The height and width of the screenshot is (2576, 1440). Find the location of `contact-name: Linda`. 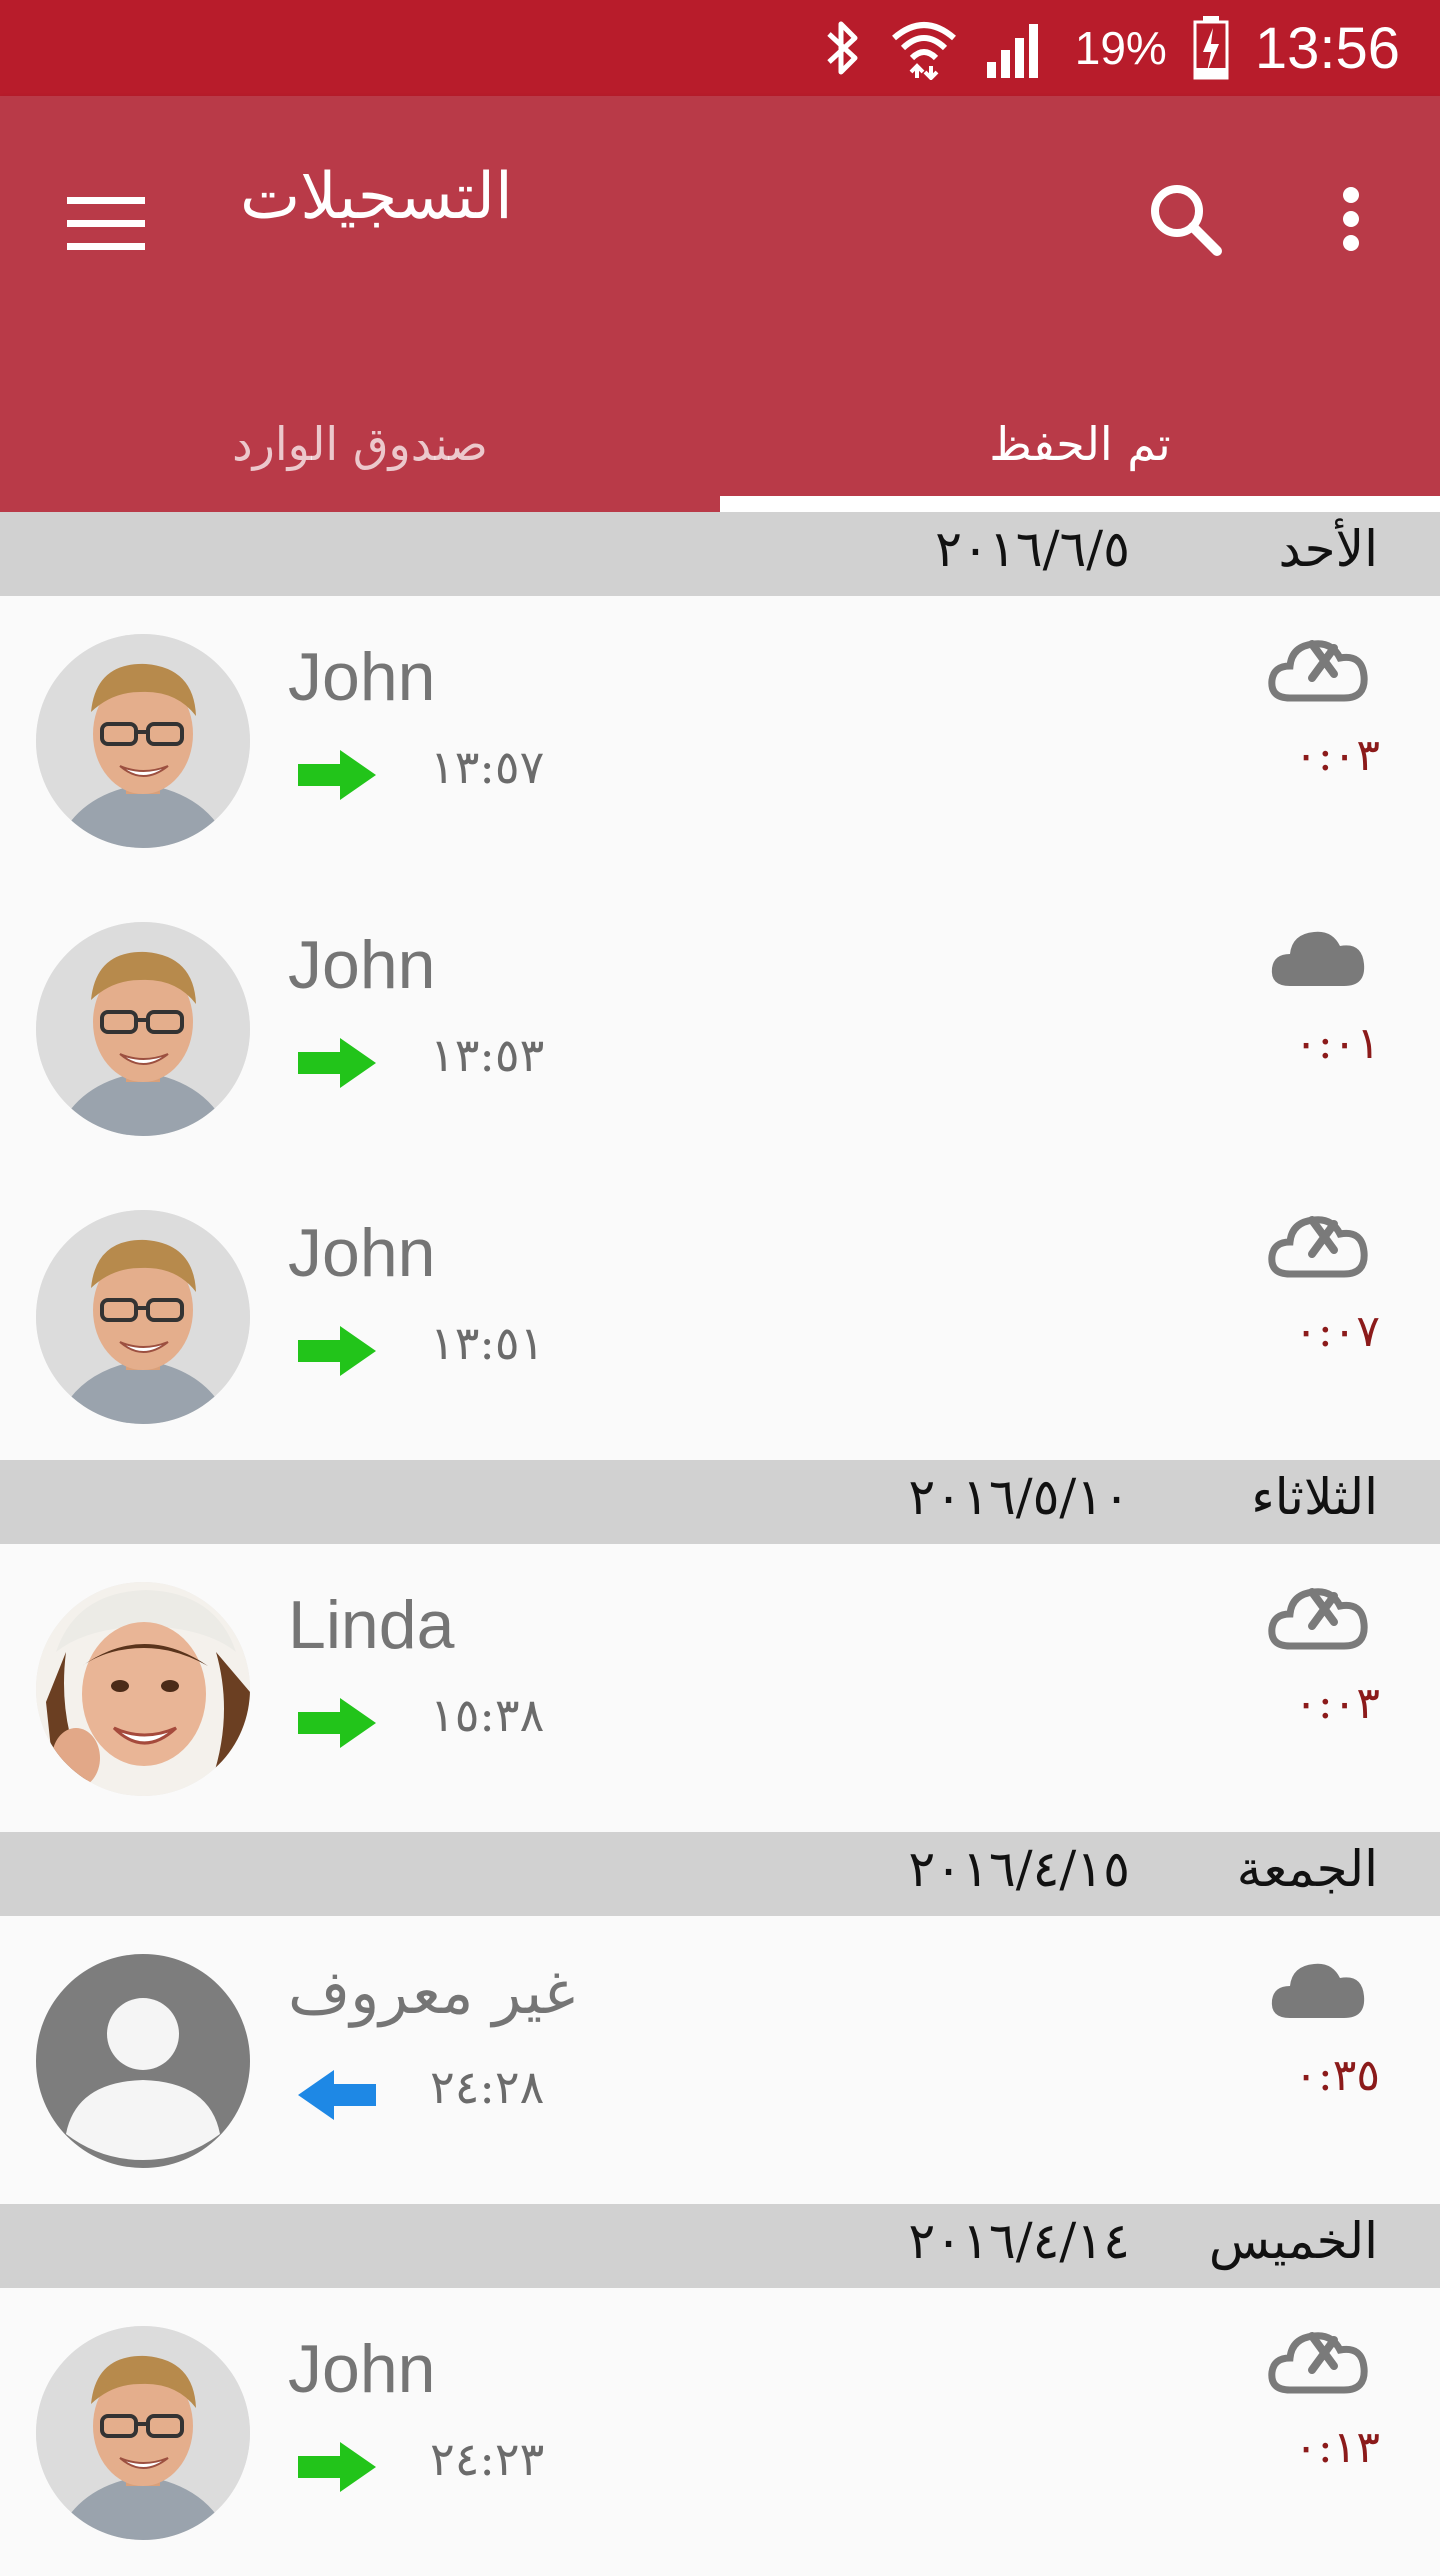

contact-name: Linda is located at coordinates (371, 1625).